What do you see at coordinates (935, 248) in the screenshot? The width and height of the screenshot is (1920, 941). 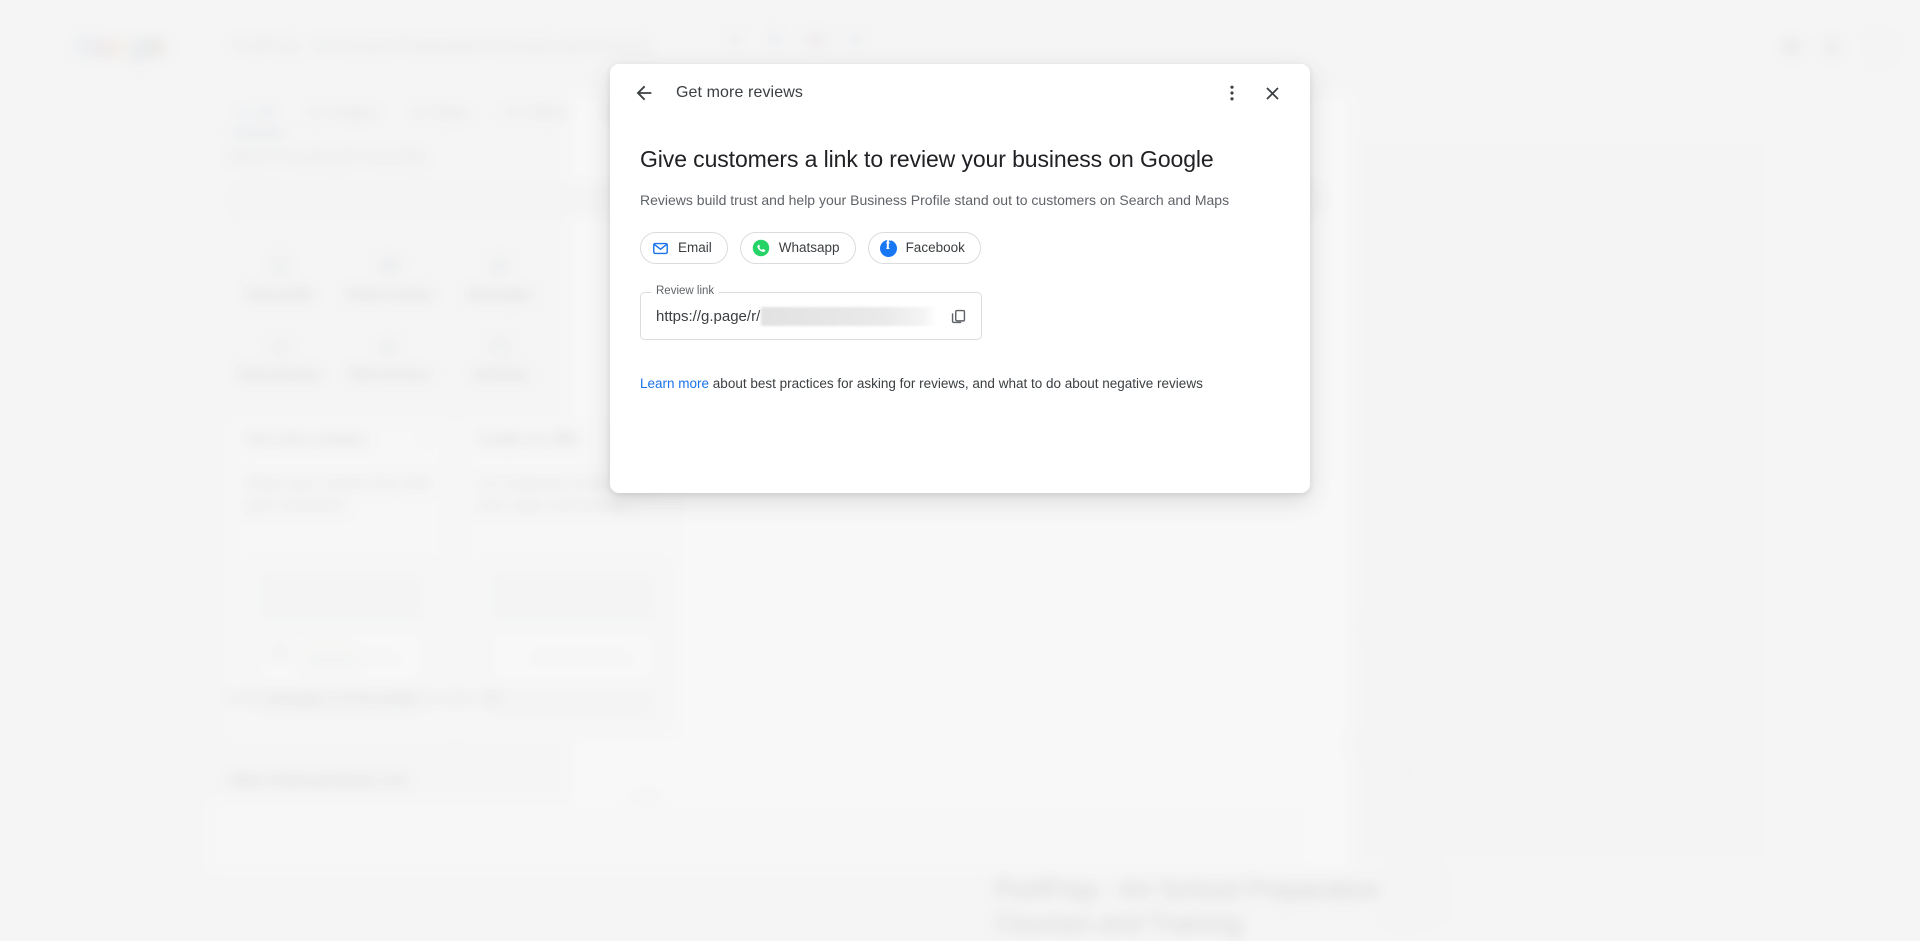 I see `share-facebook-label: Facebook` at bounding box center [935, 248].